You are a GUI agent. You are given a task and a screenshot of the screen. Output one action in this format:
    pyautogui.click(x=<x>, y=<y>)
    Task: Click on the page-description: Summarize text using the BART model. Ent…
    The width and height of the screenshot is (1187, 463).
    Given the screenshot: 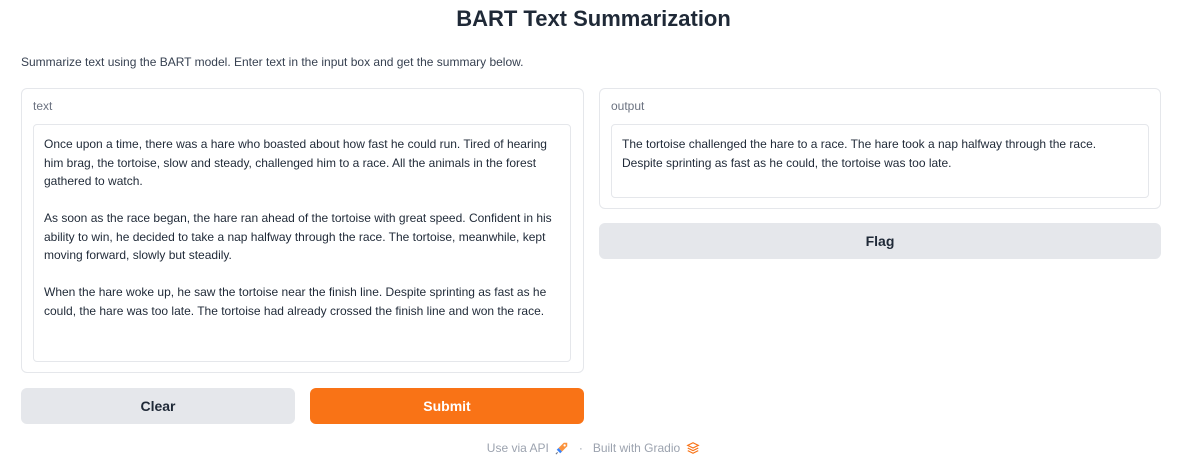 What is the action you would take?
    pyautogui.click(x=272, y=62)
    